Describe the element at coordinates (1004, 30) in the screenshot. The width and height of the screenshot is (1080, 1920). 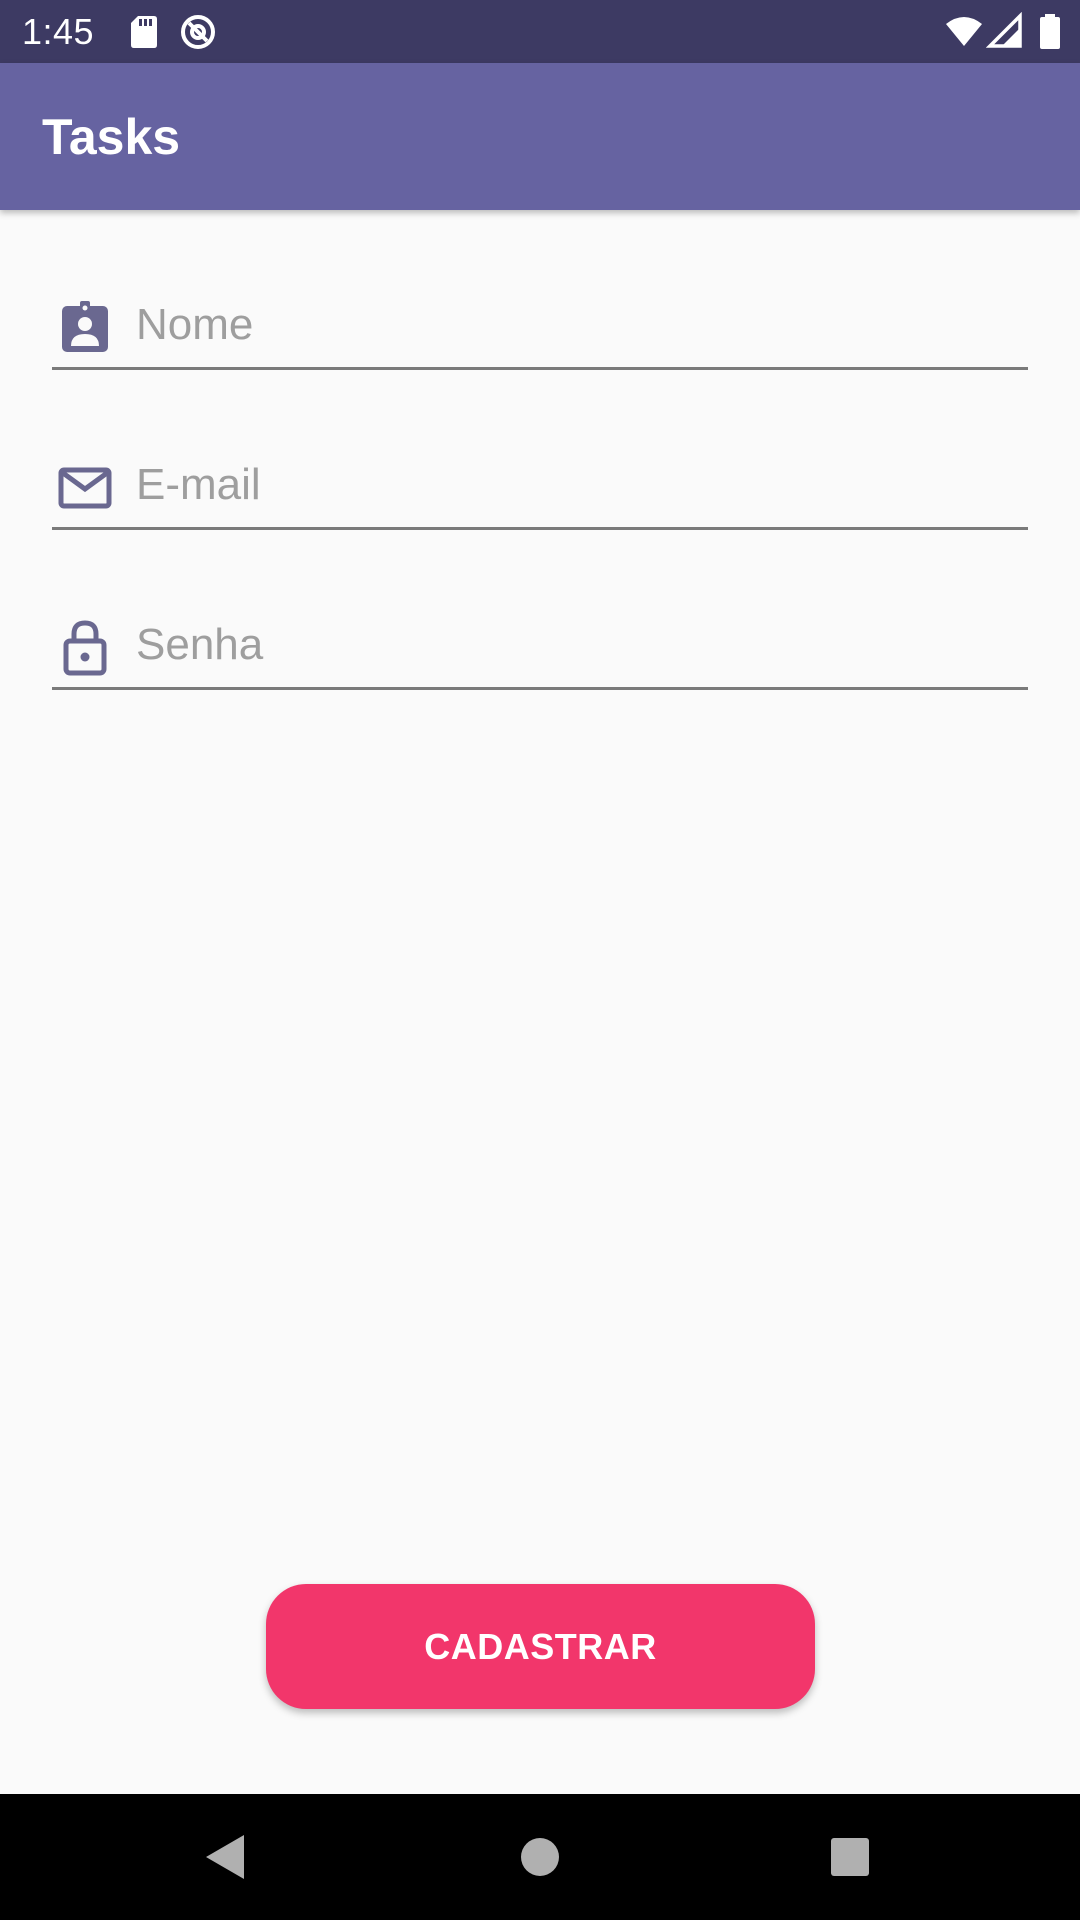
I see `signal-icon` at that location.